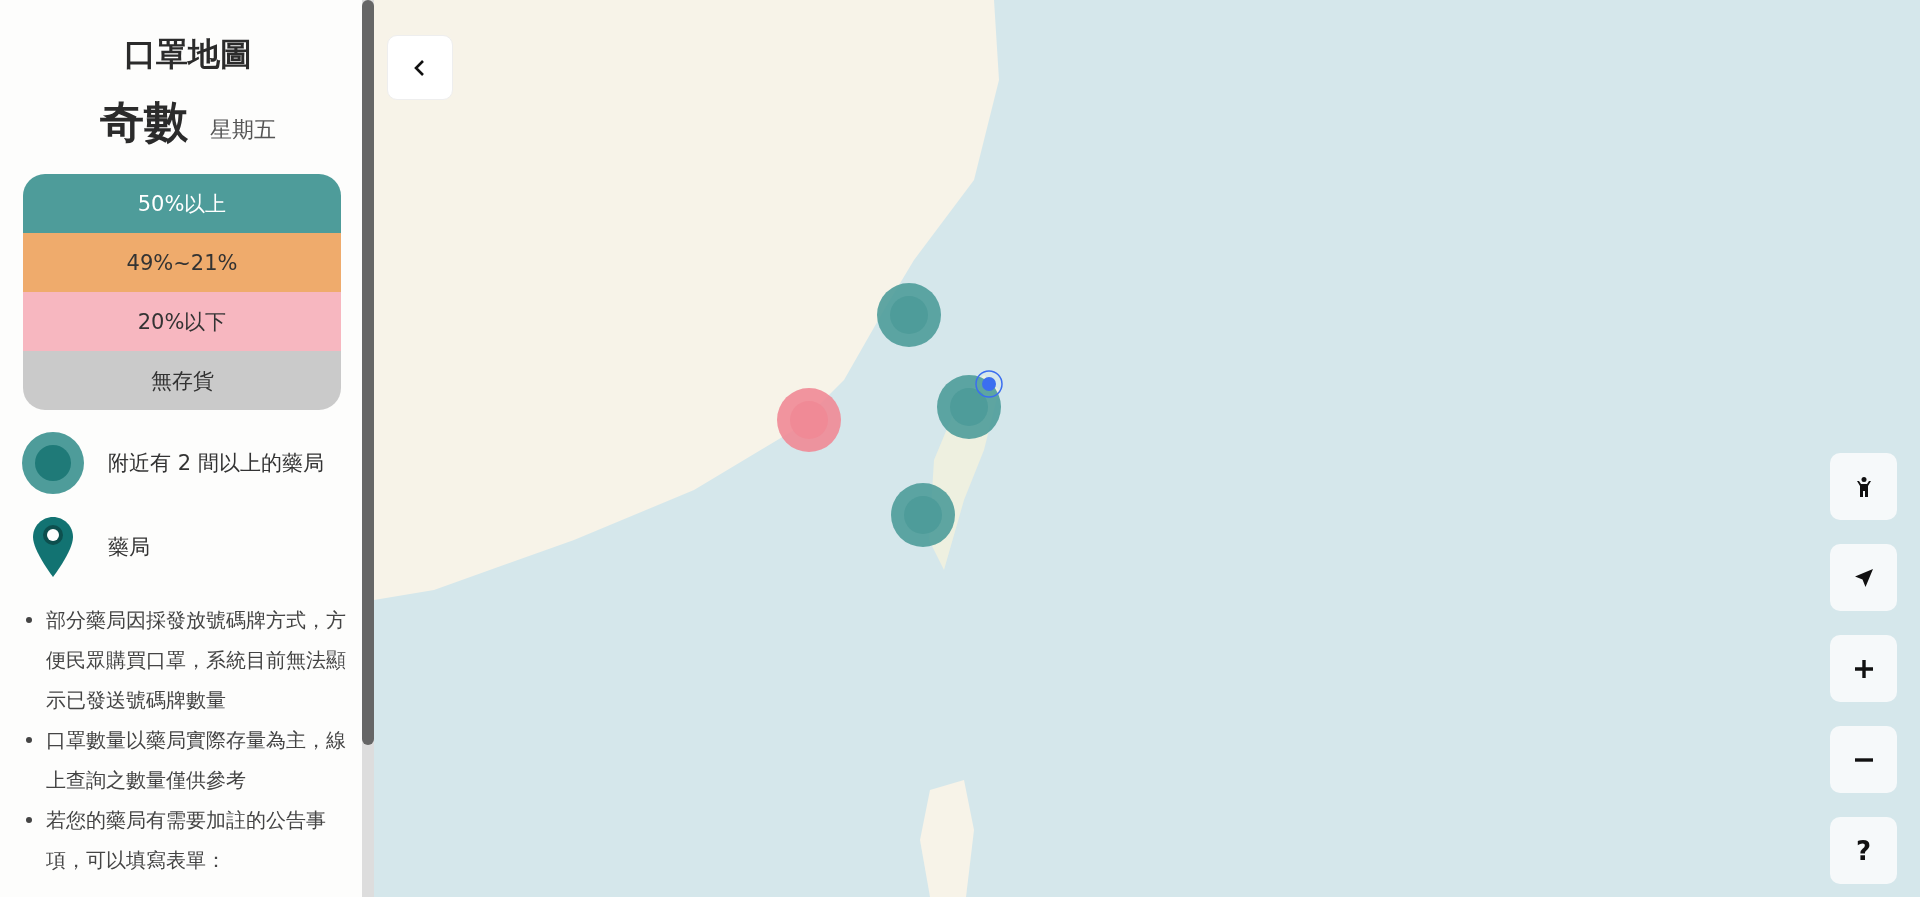  I want to click on app-title: 口罩地圖, so click(188, 54).